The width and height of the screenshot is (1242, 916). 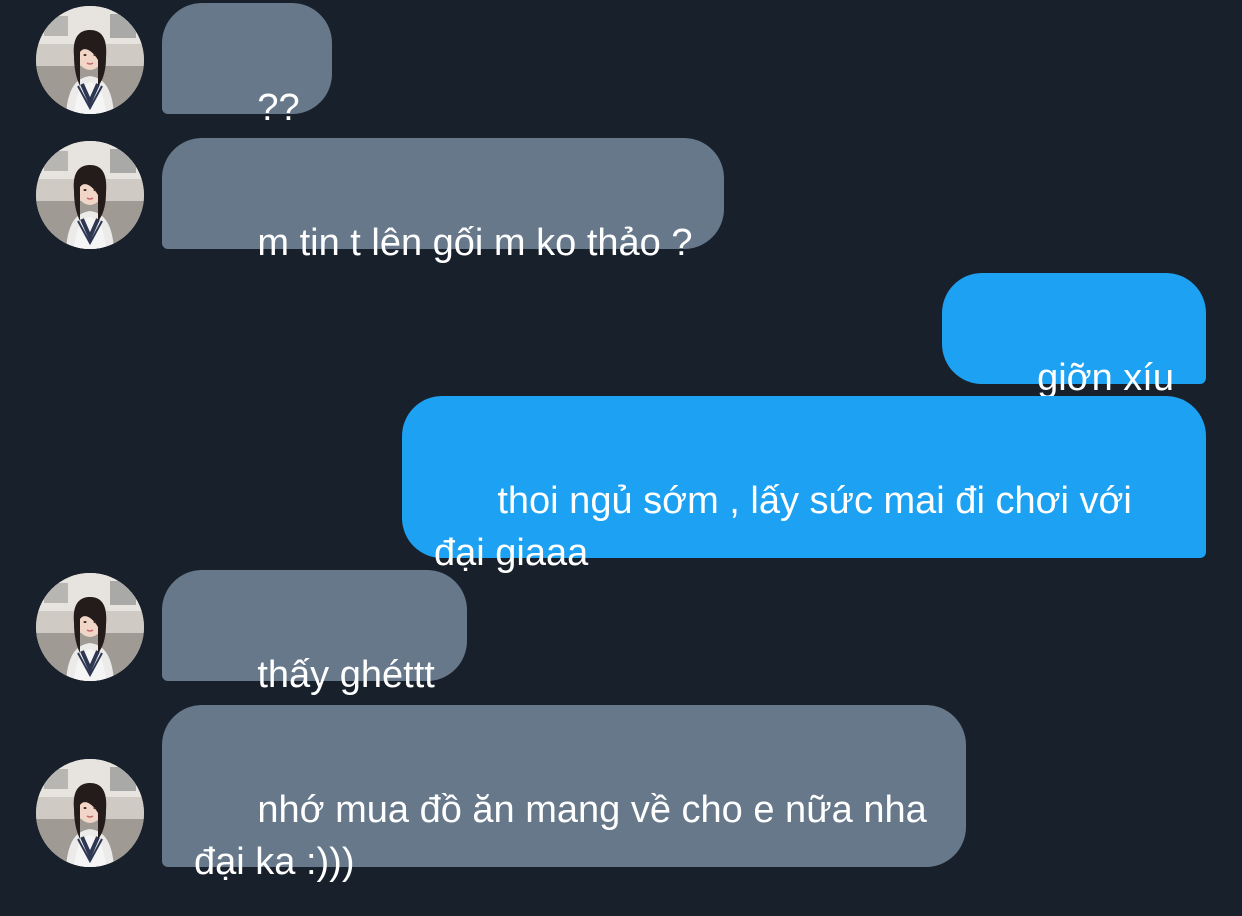 What do you see at coordinates (346, 675) in the screenshot?
I see `message-text: thấy ghéttt` at bounding box center [346, 675].